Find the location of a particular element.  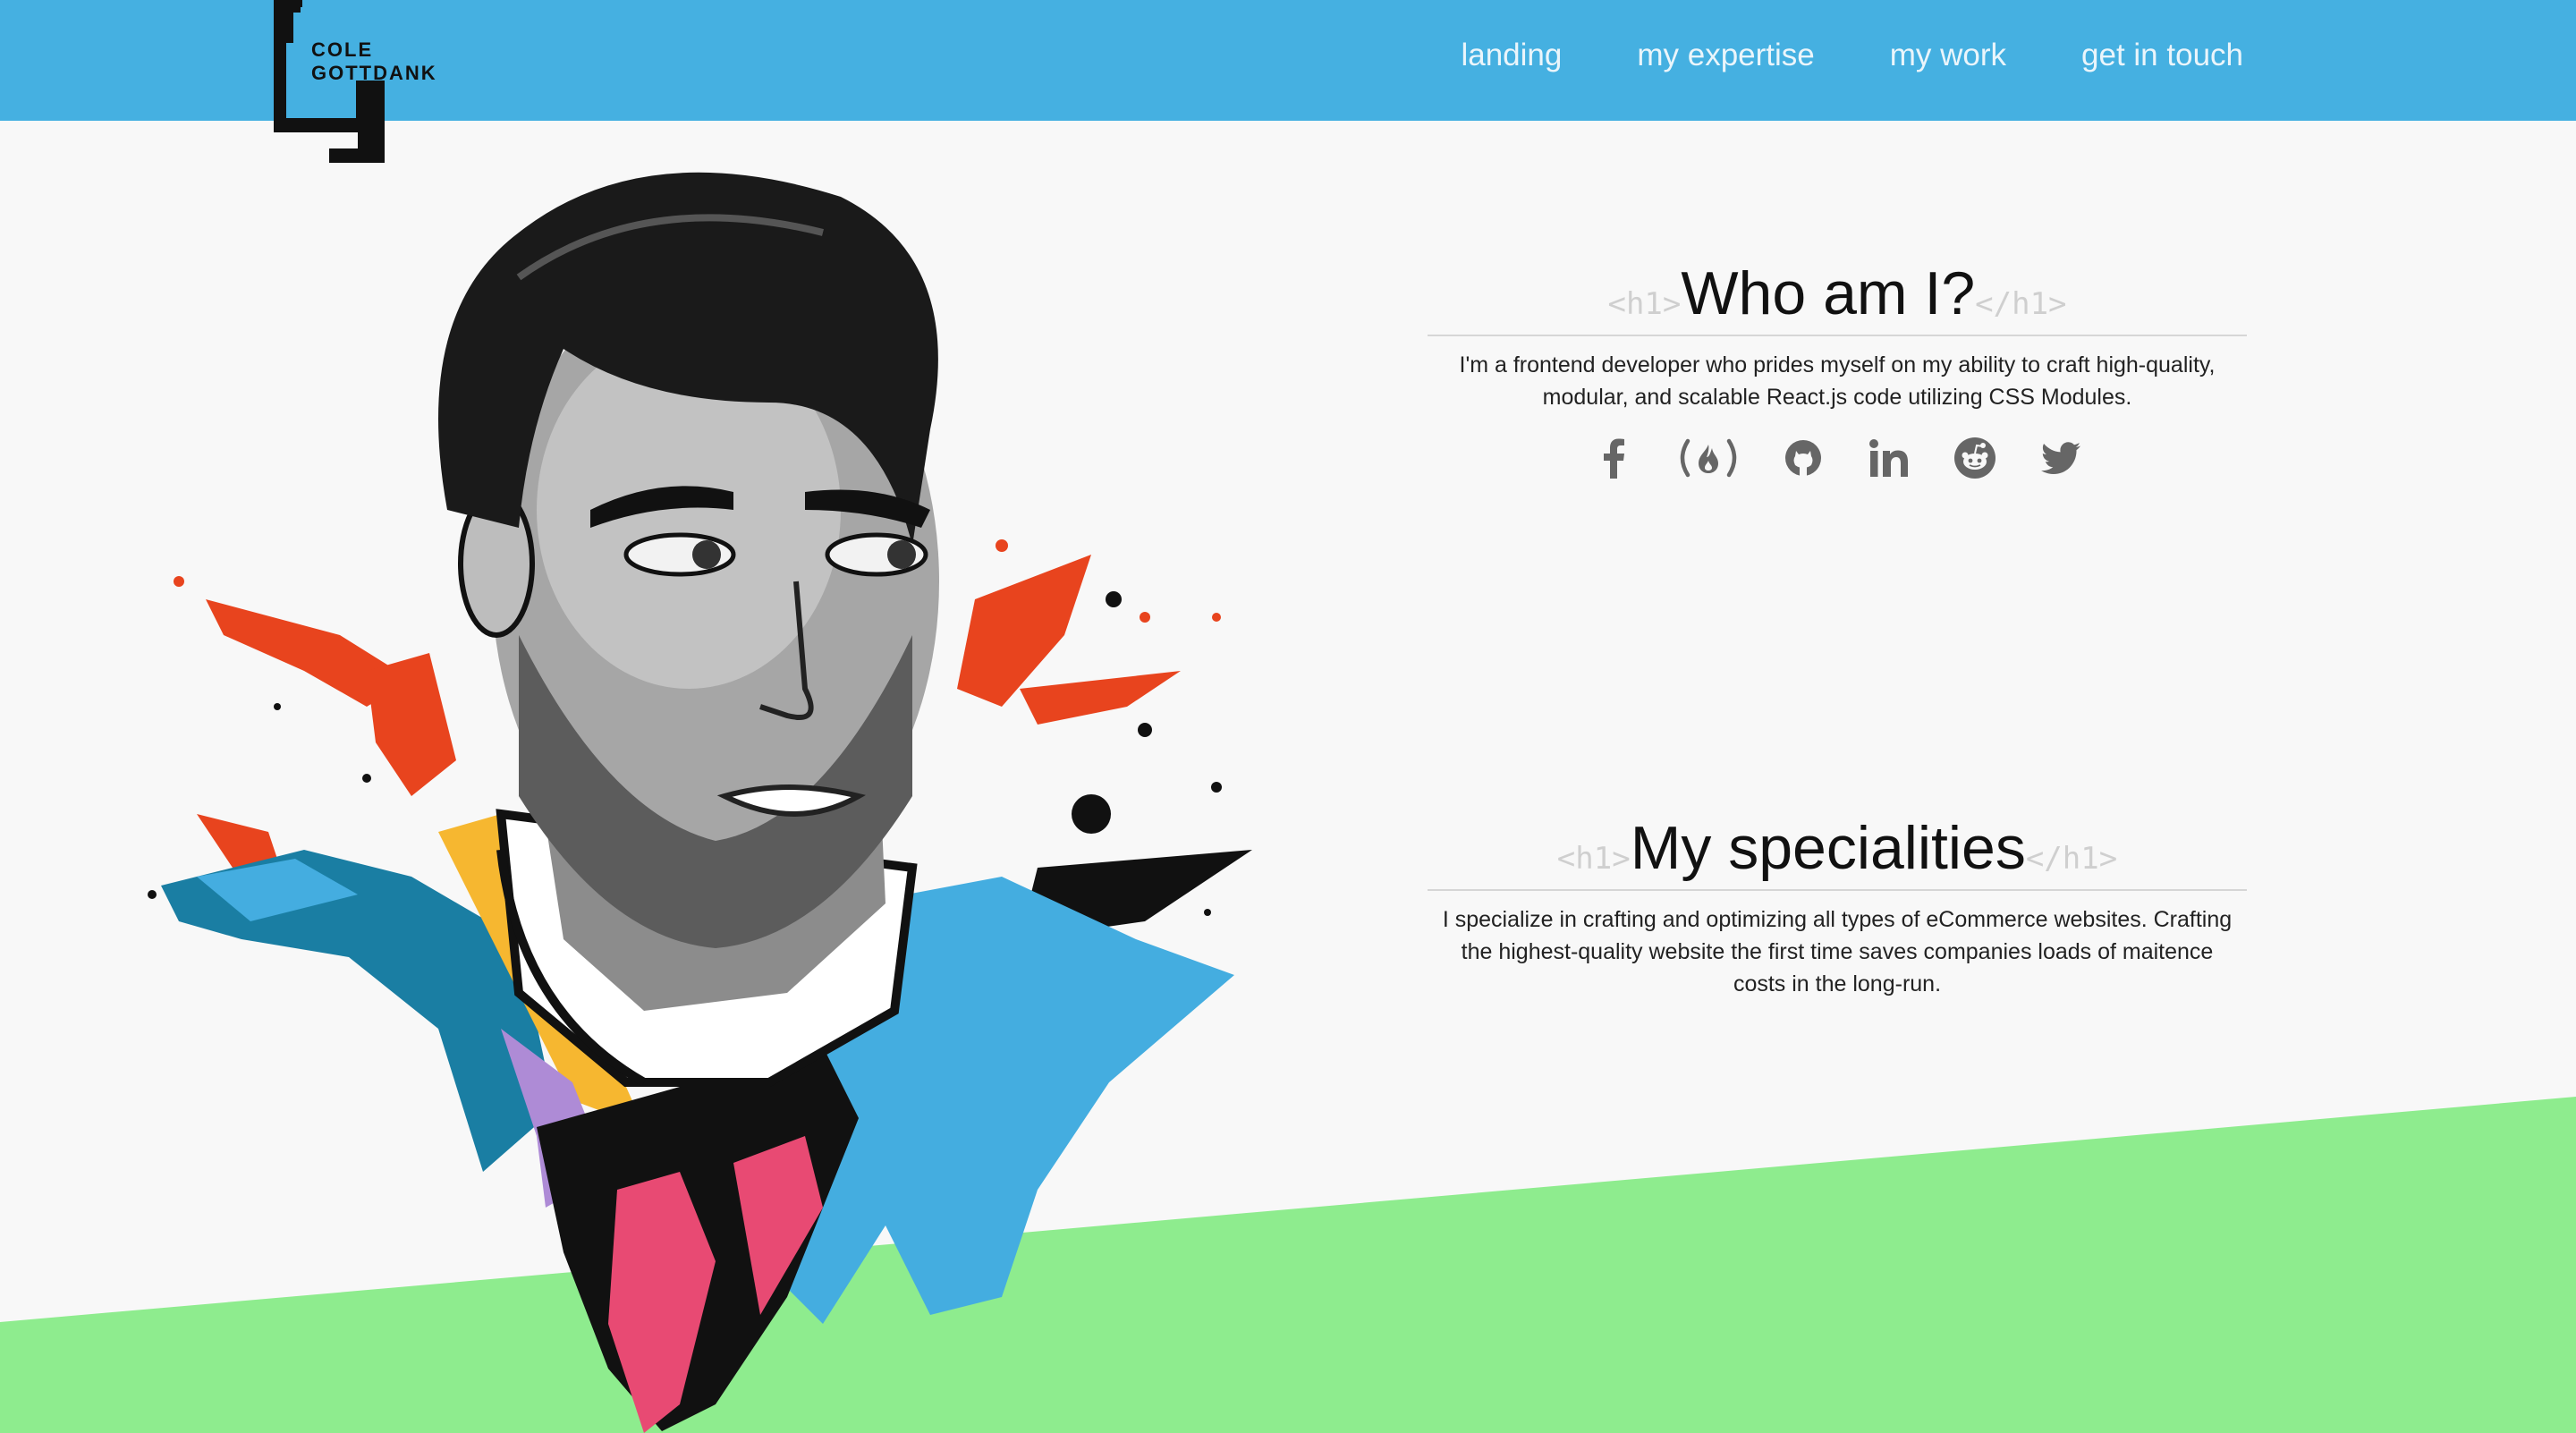

specialities-title: My specialities is located at coordinates (1828, 848).